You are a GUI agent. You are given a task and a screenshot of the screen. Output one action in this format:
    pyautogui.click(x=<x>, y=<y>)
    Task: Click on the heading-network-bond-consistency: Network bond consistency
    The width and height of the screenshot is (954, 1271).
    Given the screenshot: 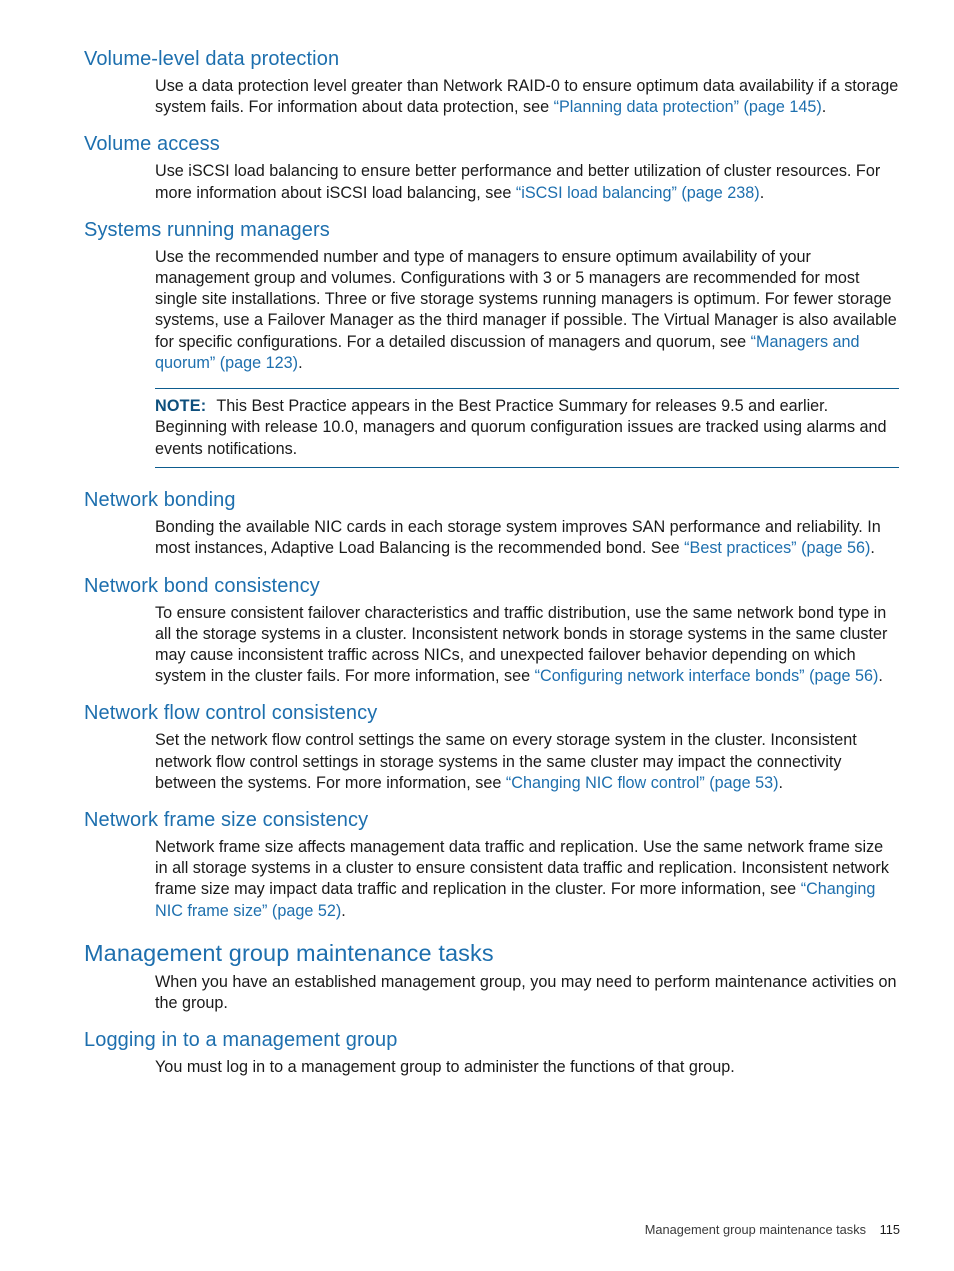 What is the action you would take?
    pyautogui.click(x=202, y=585)
    